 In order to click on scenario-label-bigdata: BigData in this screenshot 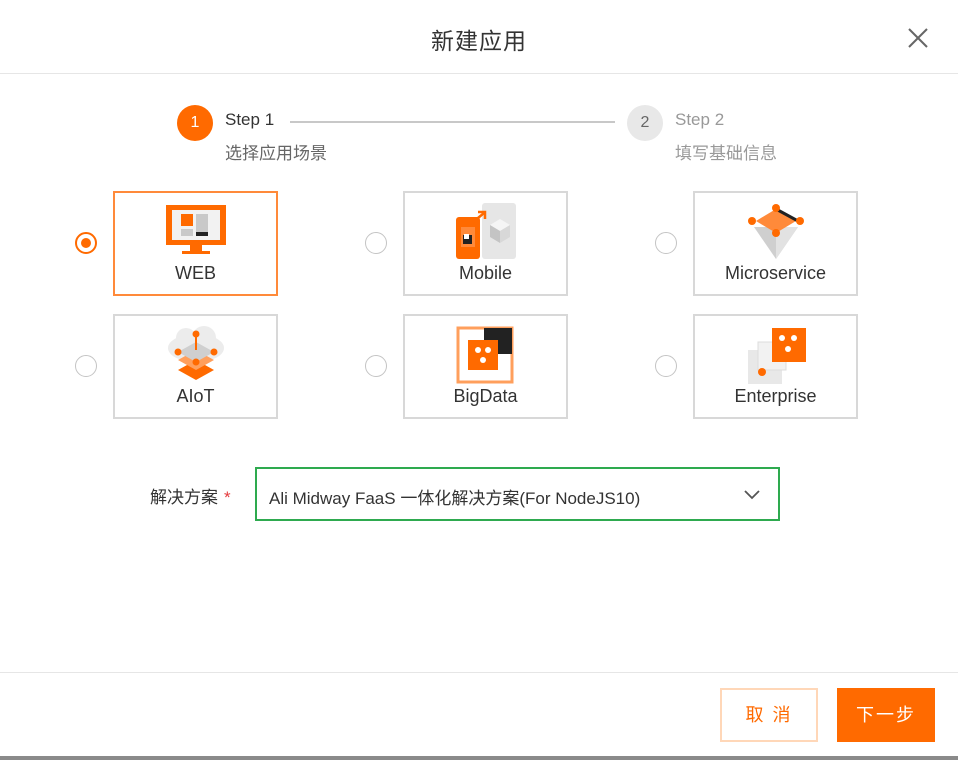, I will do `click(485, 396)`.